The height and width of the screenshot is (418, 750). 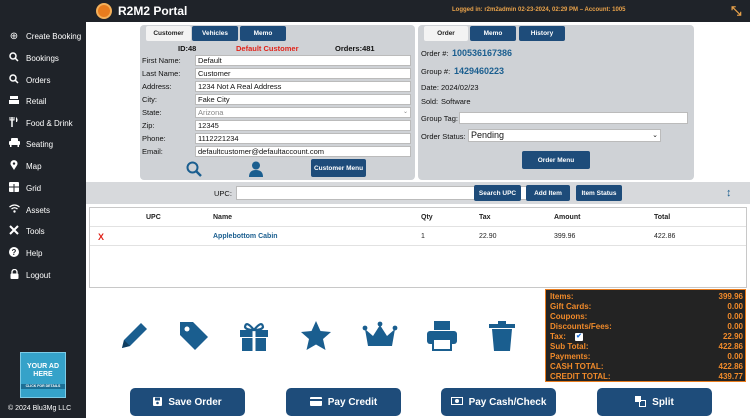 I want to click on sidebar-item-seating: Seating, so click(x=43, y=144).